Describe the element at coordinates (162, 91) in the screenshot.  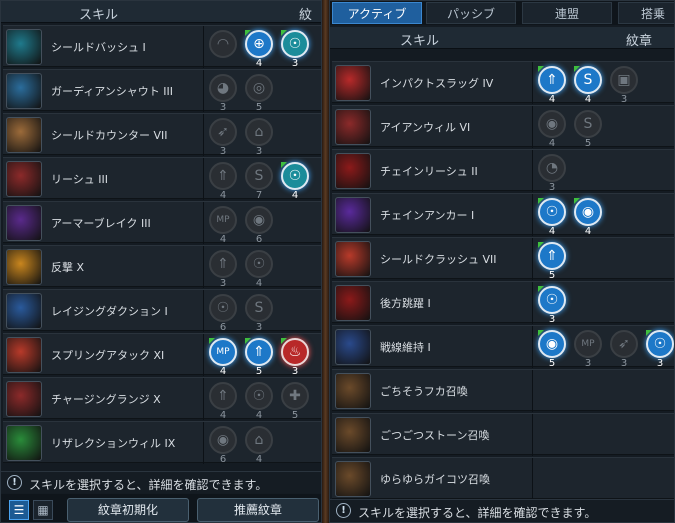
I see `skill-row: ガーディアンシャウト III ◕ 3 ◎ 5` at that location.